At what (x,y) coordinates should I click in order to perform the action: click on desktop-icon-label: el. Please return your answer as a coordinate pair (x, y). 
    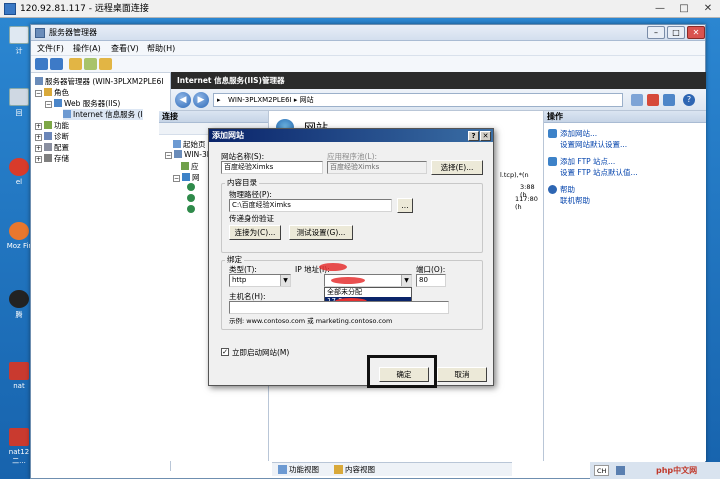
    Looking at the image, I should click on (19, 182).